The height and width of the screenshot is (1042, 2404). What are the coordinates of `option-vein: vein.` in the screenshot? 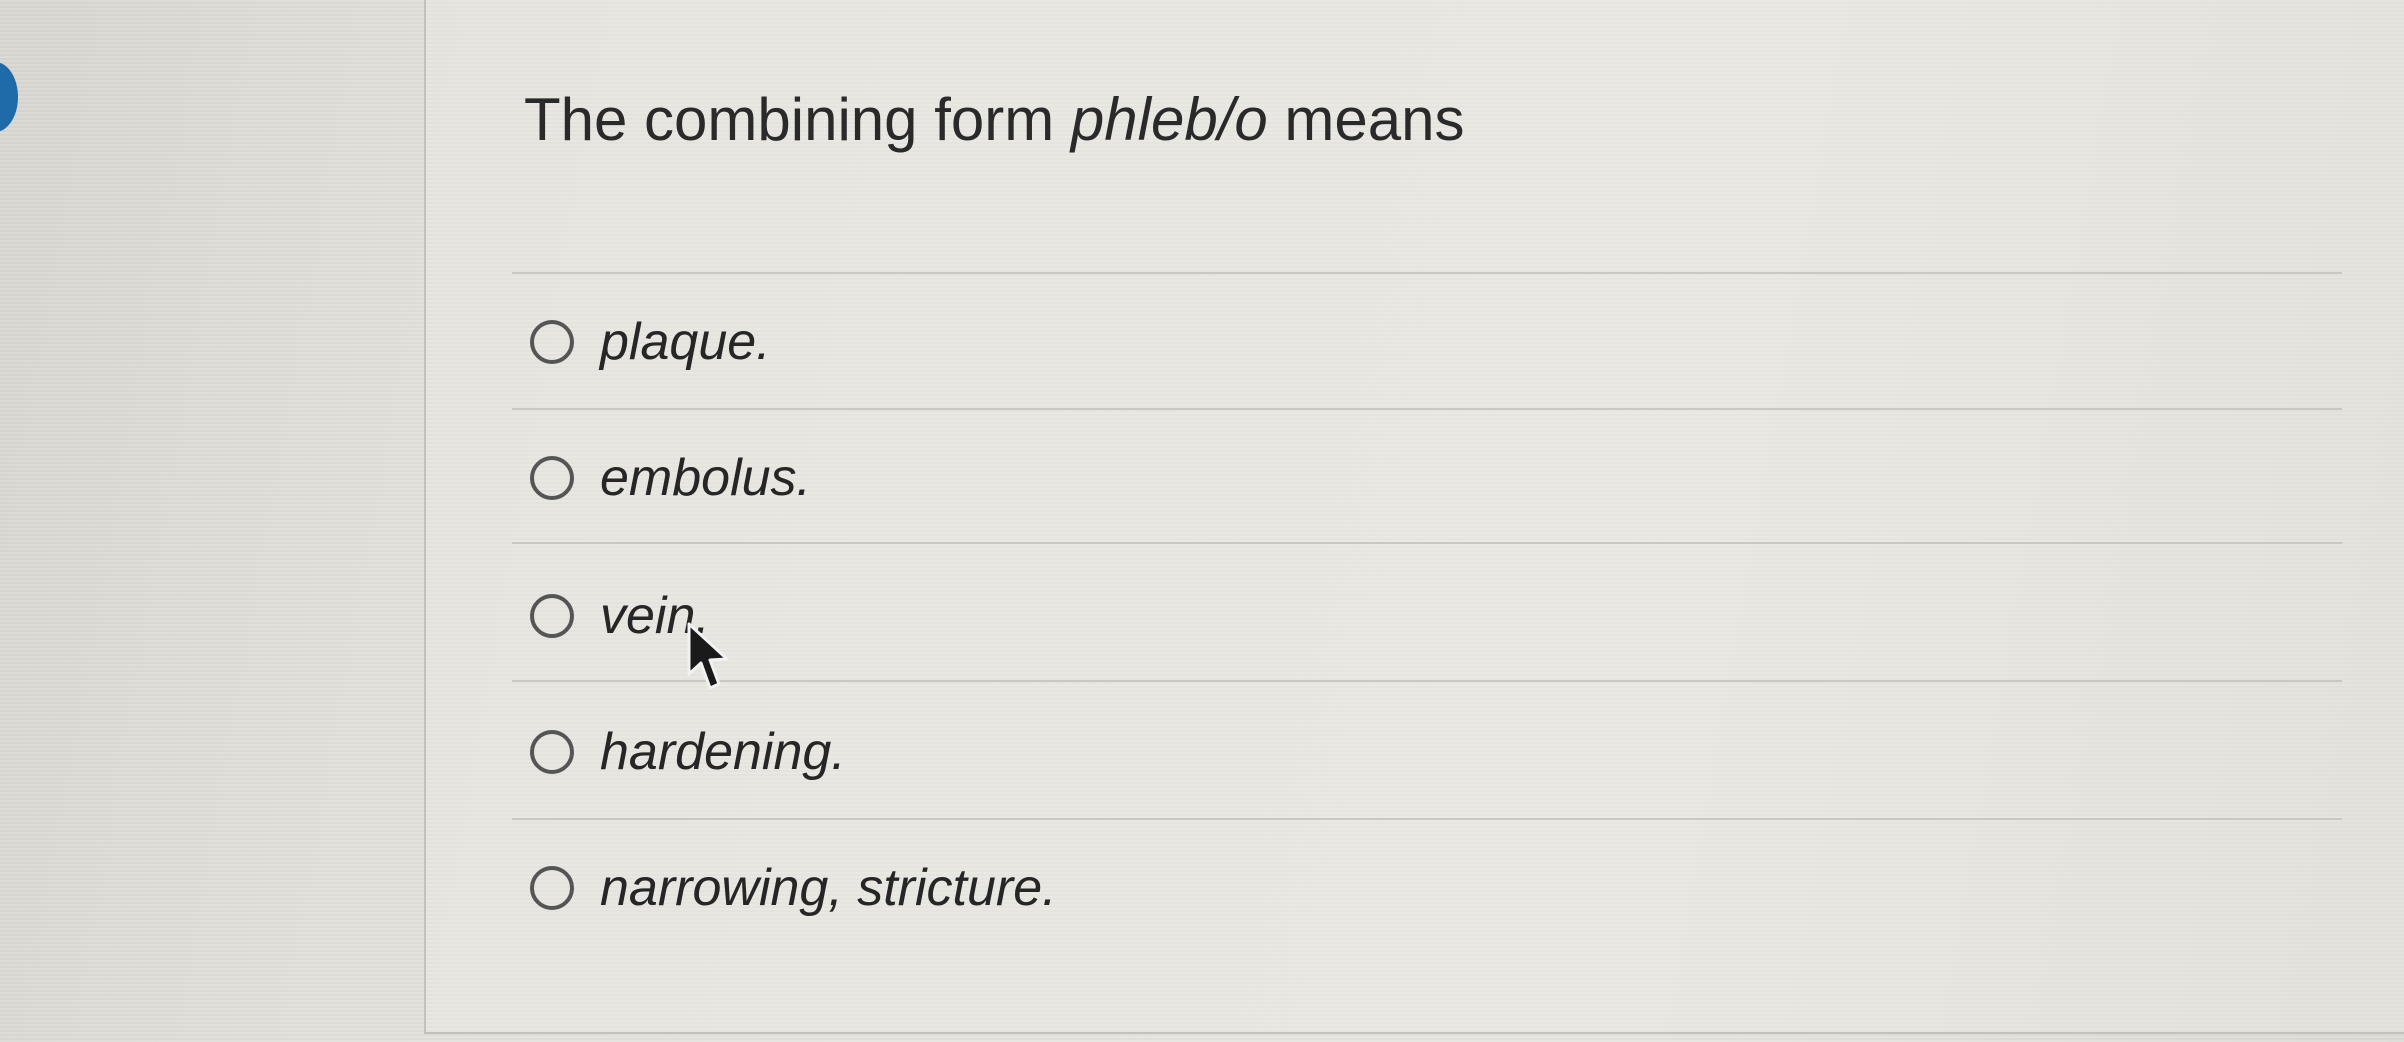 It's located at (620, 616).